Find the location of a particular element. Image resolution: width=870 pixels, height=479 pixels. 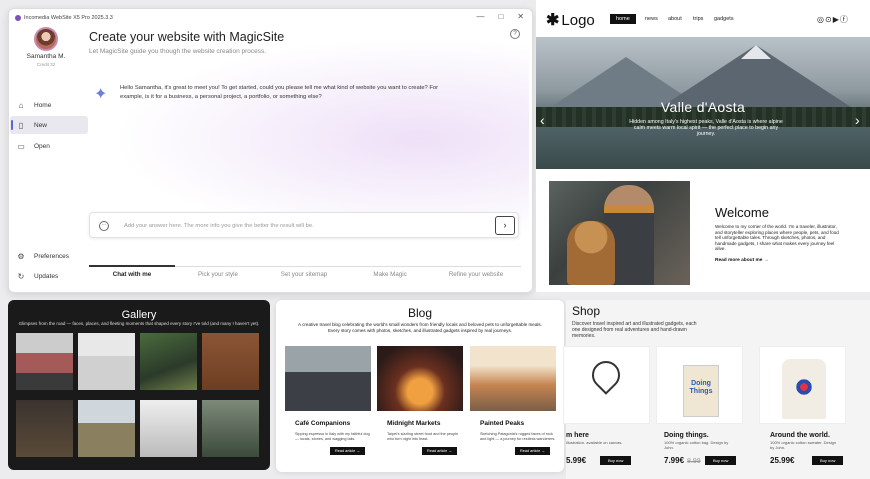

site-nav-news: news is located at coordinates (651, 19).